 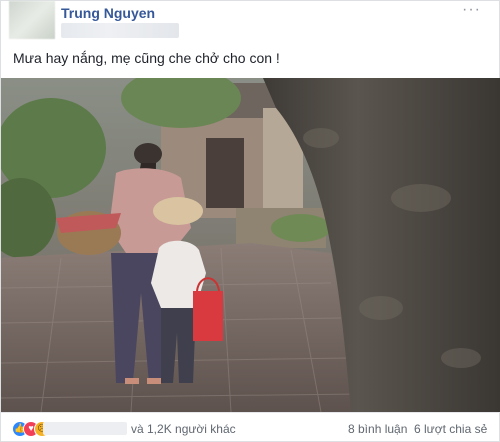 What do you see at coordinates (85, 428) in the screenshot?
I see `reactor-names-blurred` at bounding box center [85, 428].